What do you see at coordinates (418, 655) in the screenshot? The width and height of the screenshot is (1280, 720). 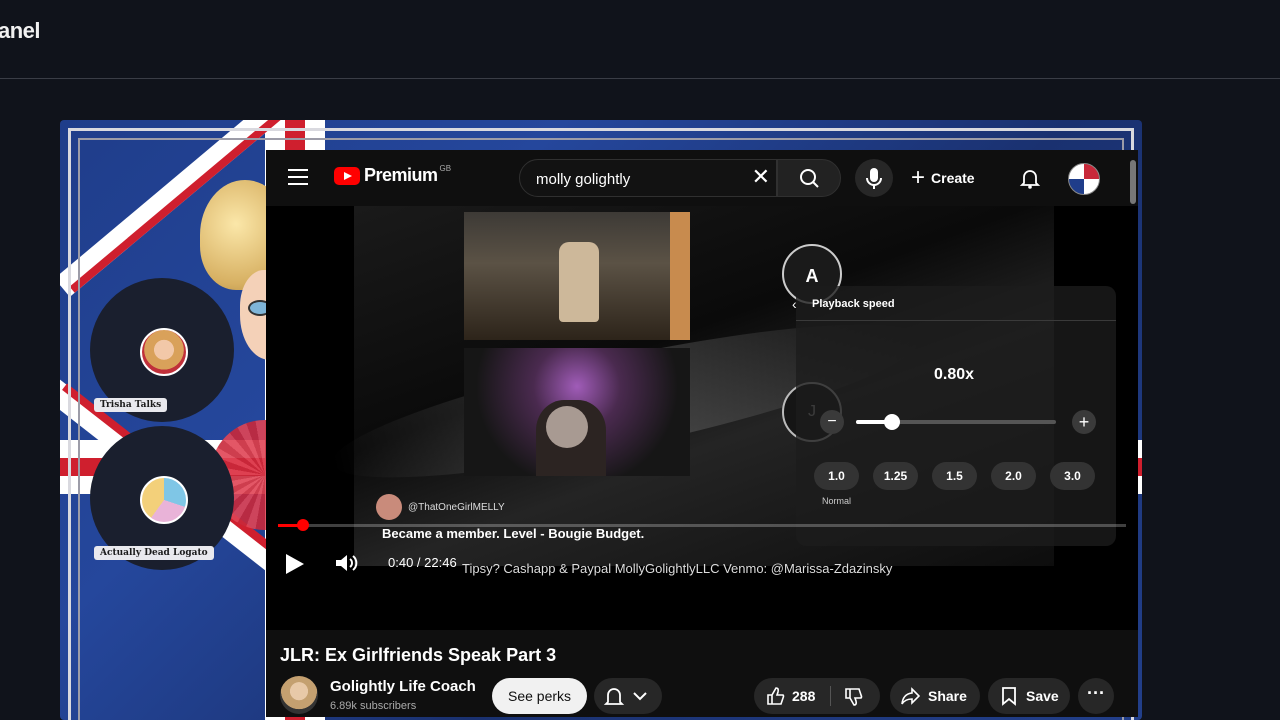 I see `video-title: JLR: Ex Girlfriends Speak Part 3` at bounding box center [418, 655].